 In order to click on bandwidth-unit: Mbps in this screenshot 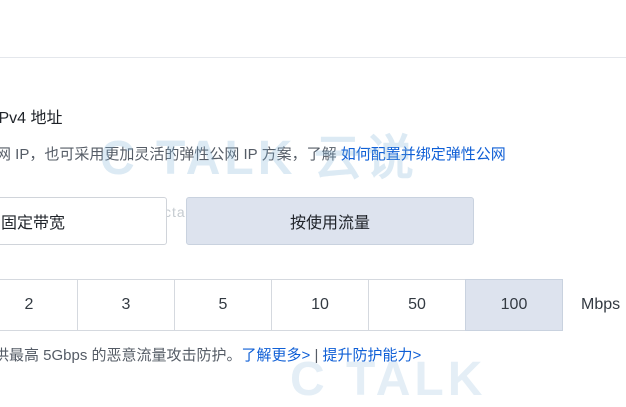, I will do `click(601, 304)`.